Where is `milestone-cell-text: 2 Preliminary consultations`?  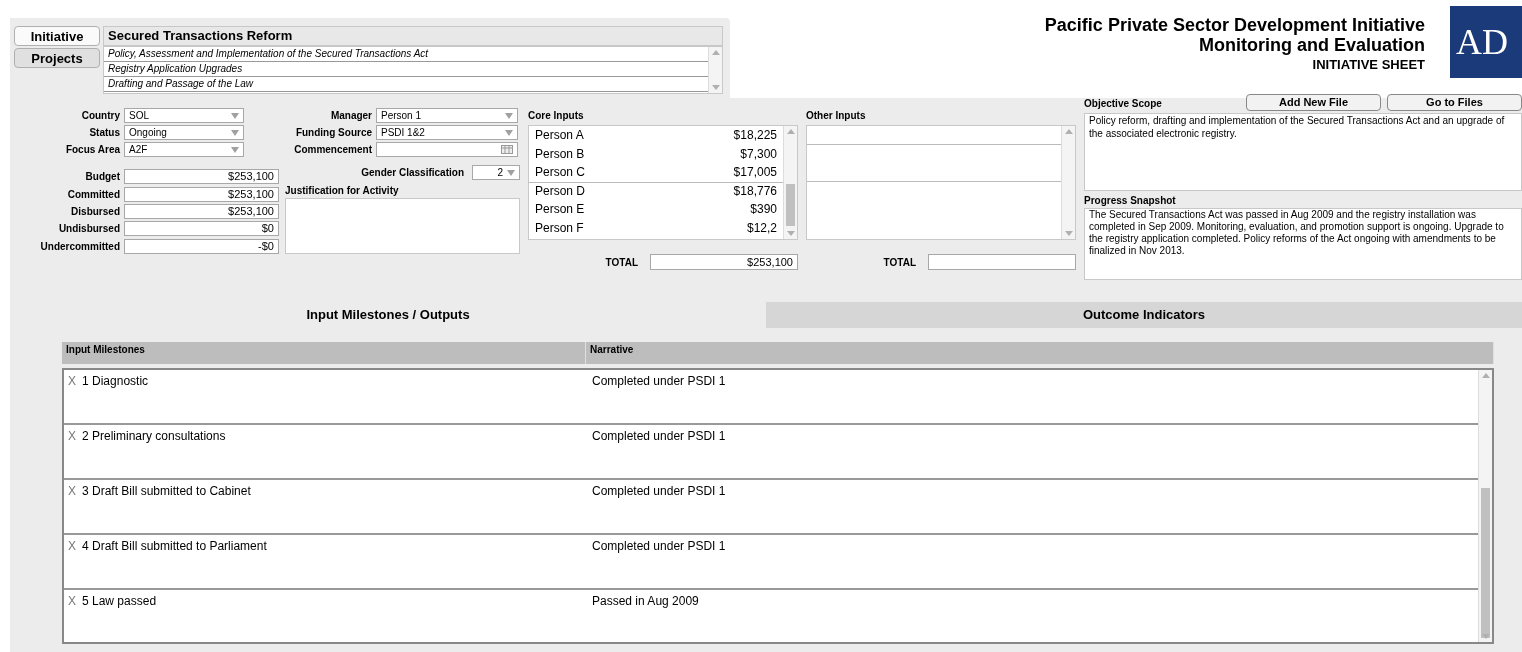 milestone-cell-text: 2 Preliminary consultations is located at coordinates (154, 436).